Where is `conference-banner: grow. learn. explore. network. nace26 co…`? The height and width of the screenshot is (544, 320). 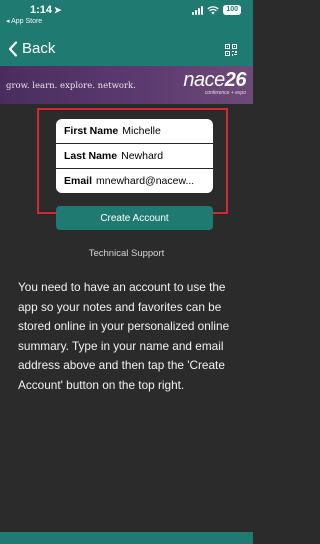 conference-banner: grow. learn. explore. network. nace26 co… is located at coordinates (126, 85).